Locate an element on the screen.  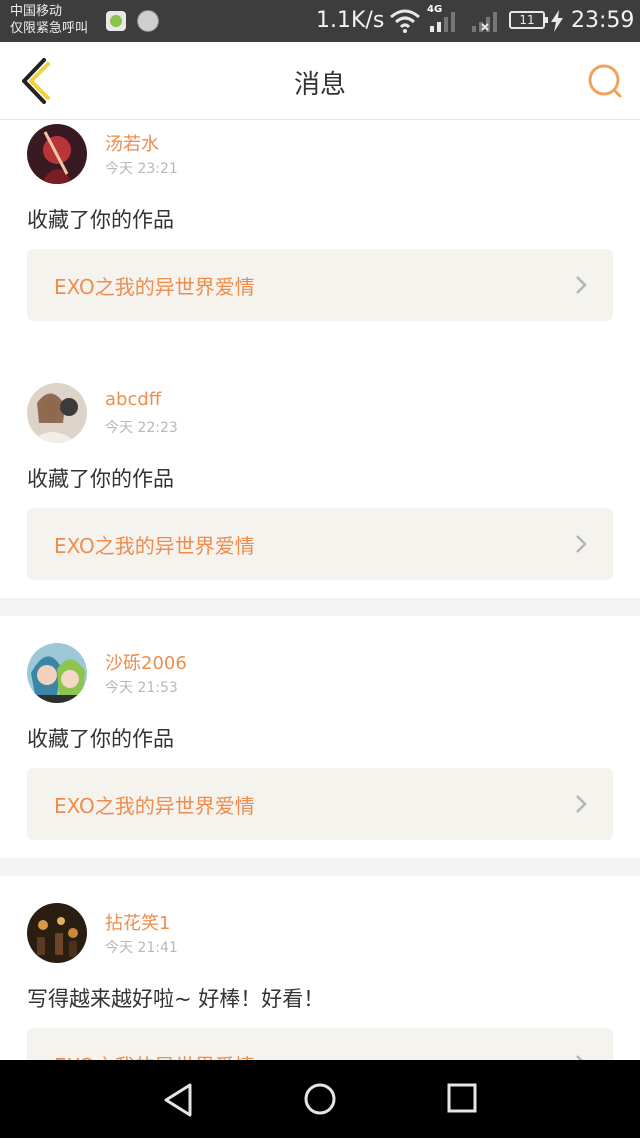
signal-icon-sim2 is located at coordinates (484, 22).